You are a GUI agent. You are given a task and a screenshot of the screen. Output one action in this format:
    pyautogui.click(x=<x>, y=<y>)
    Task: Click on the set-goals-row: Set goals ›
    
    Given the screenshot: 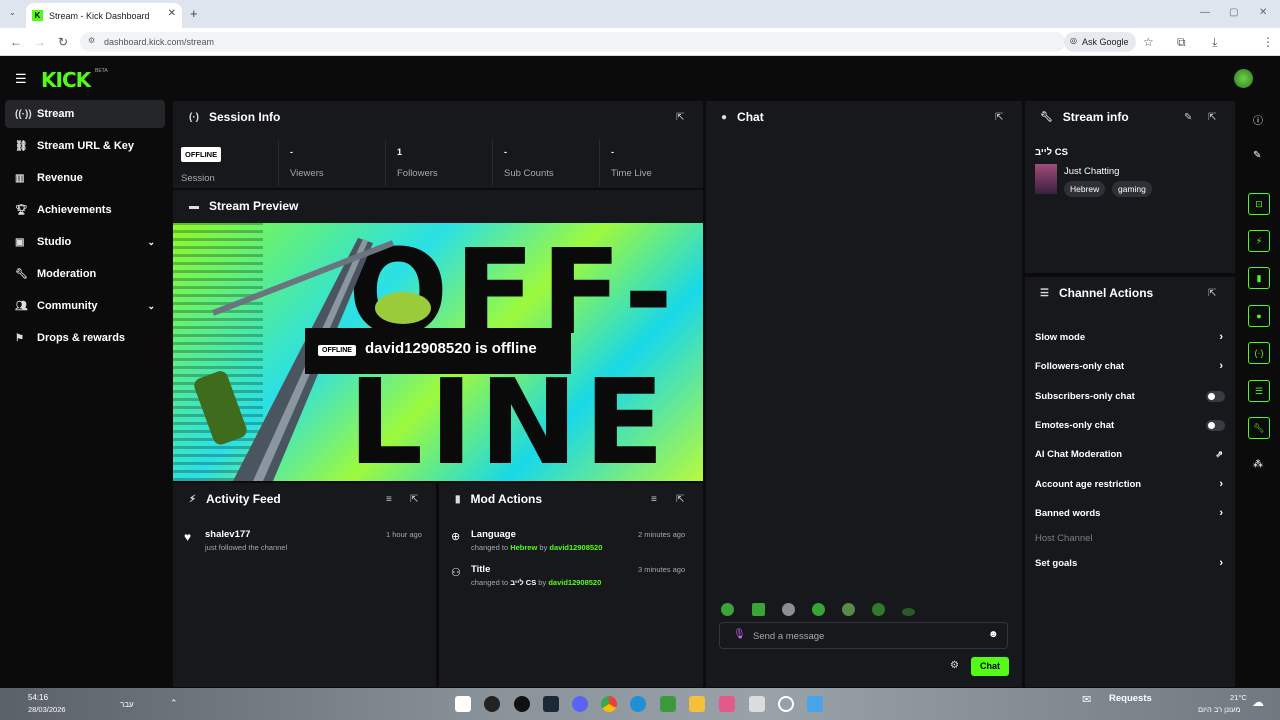 What is the action you would take?
    pyautogui.click(x=1130, y=563)
    